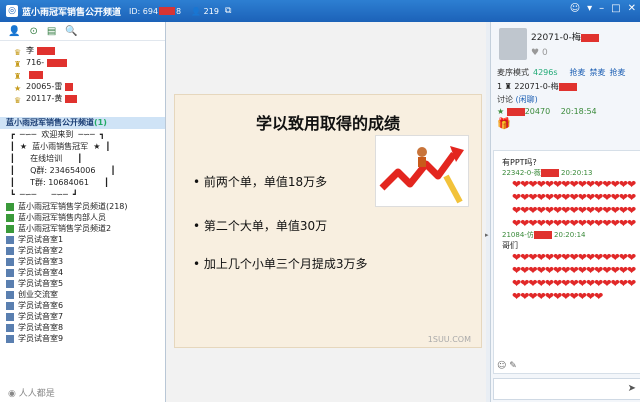 The image size is (640, 402). What do you see at coordinates (72, 12) in the screenshot?
I see `window-title: 蓝小雨冠军销售公开频道` at bounding box center [72, 12].